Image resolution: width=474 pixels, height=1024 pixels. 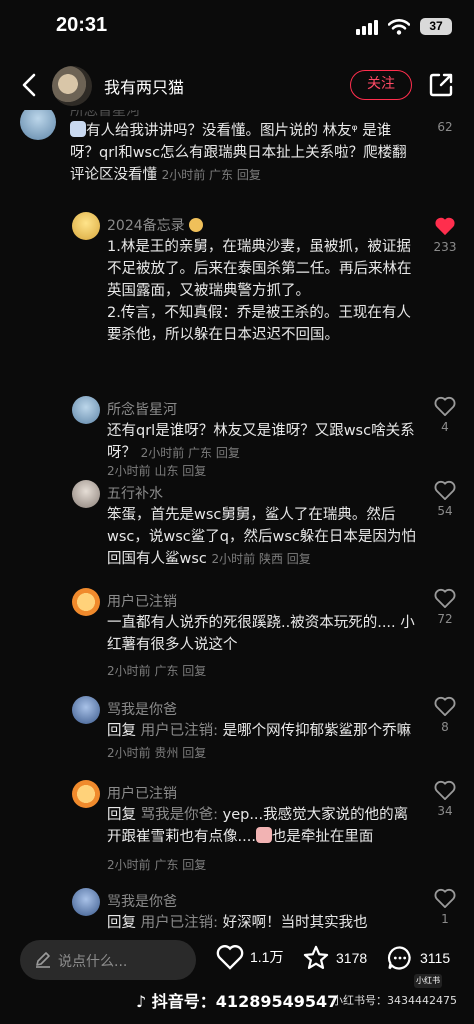 What do you see at coordinates (399, 26) in the screenshot?
I see `wifi-icon` at bounding box center [399, 26].